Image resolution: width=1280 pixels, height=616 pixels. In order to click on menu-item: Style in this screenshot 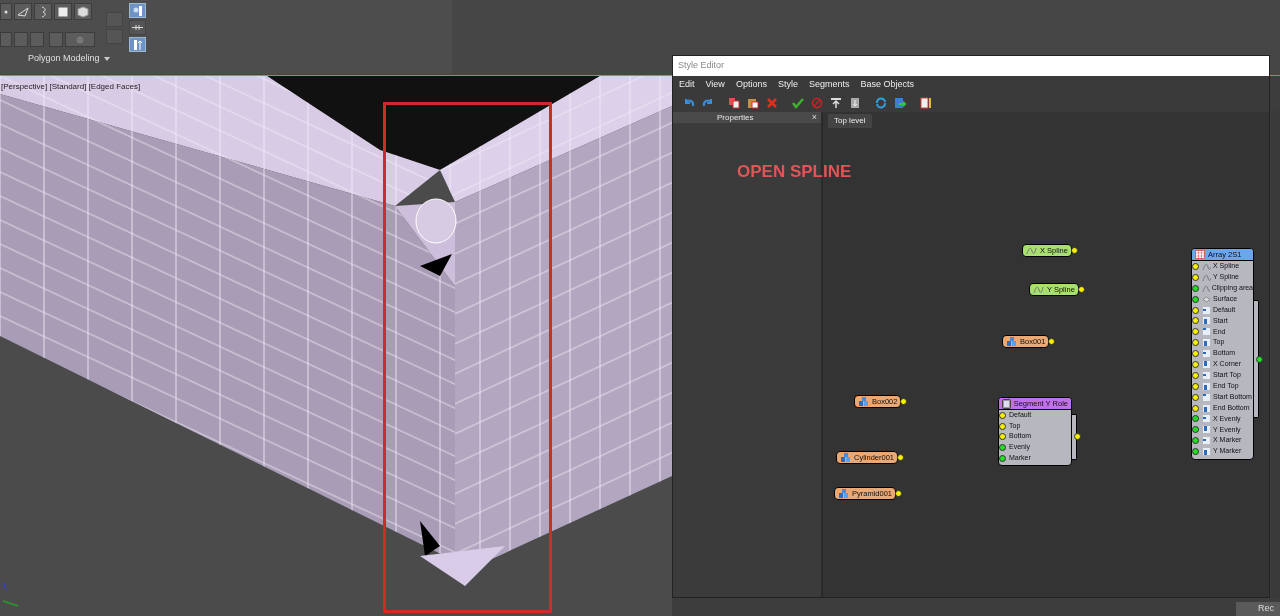, I will do `click(787, 84)`.